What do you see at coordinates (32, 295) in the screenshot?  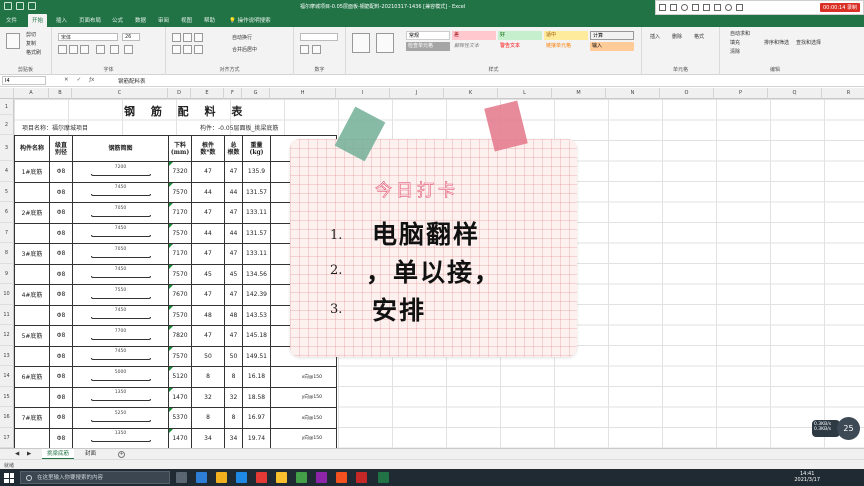 I see `member-cell: 4#底筋` at bounding box center [32, 295].